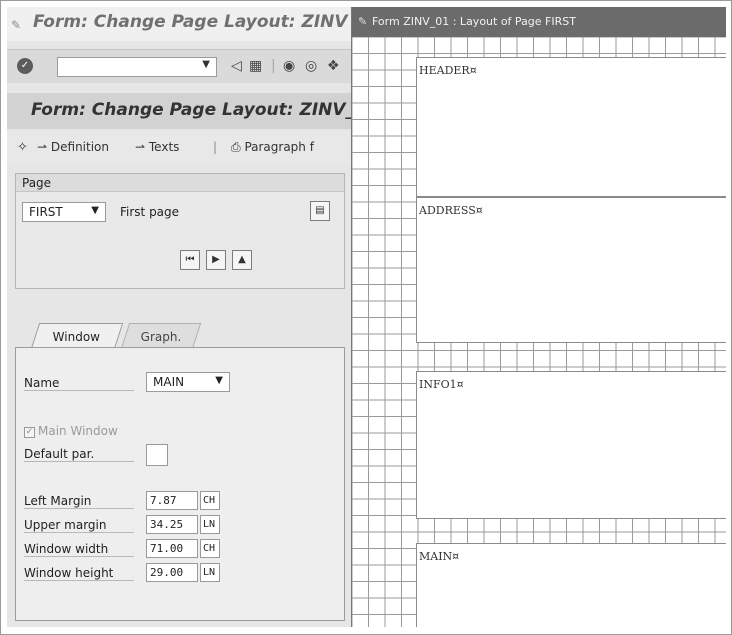 Image resolution: width=732 pixels, height=635 pixels. I want to click on window-height-unit: LN, so click(210, 572).